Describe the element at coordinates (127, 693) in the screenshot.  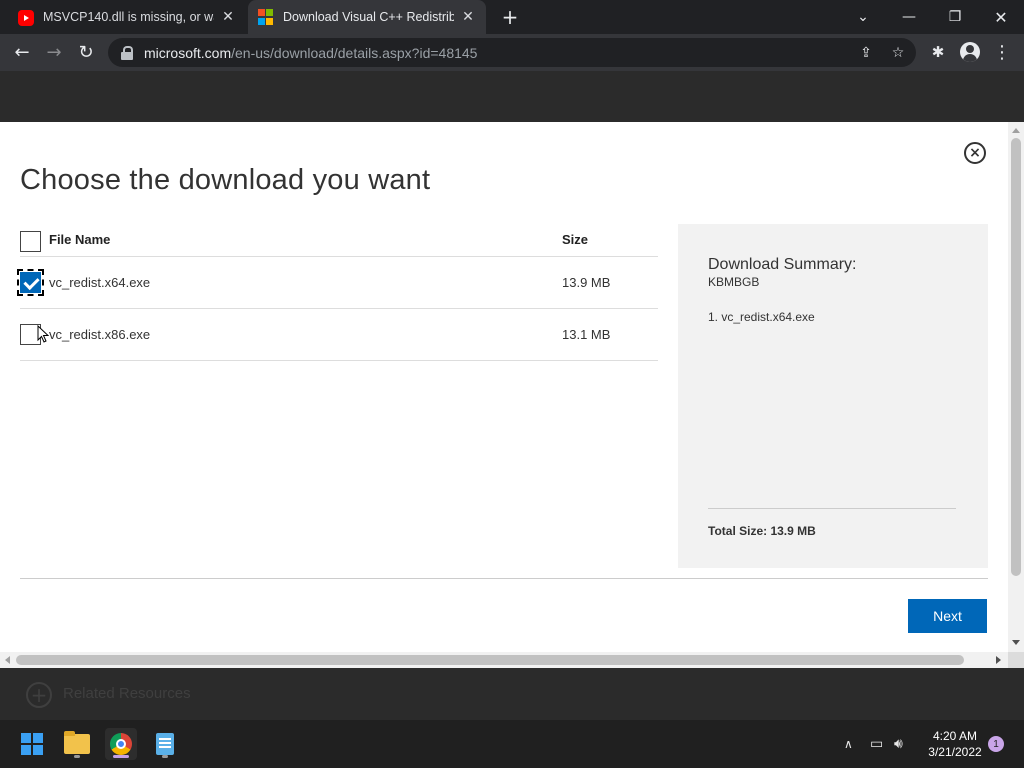
I see `related-resources-label: Related Resources` at that location.